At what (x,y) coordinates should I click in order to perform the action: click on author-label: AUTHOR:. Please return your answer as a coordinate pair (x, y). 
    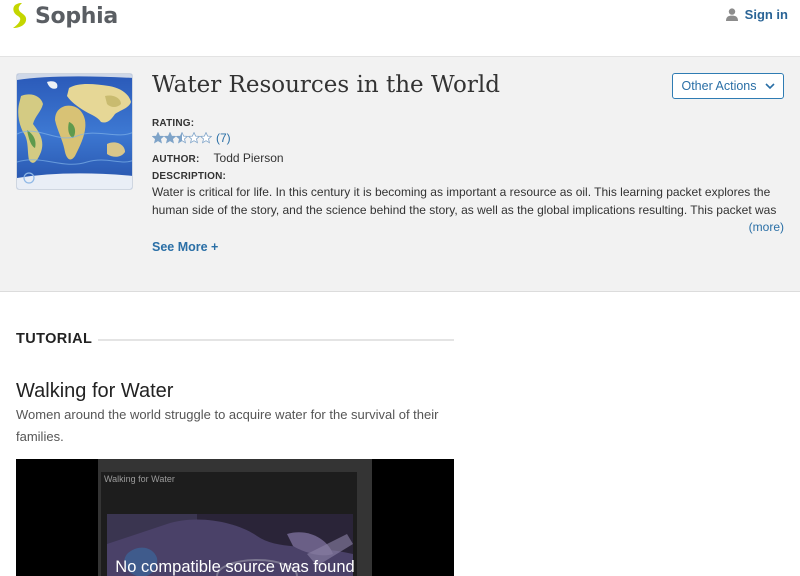
    Looking at the image, I should click on (176, 159).